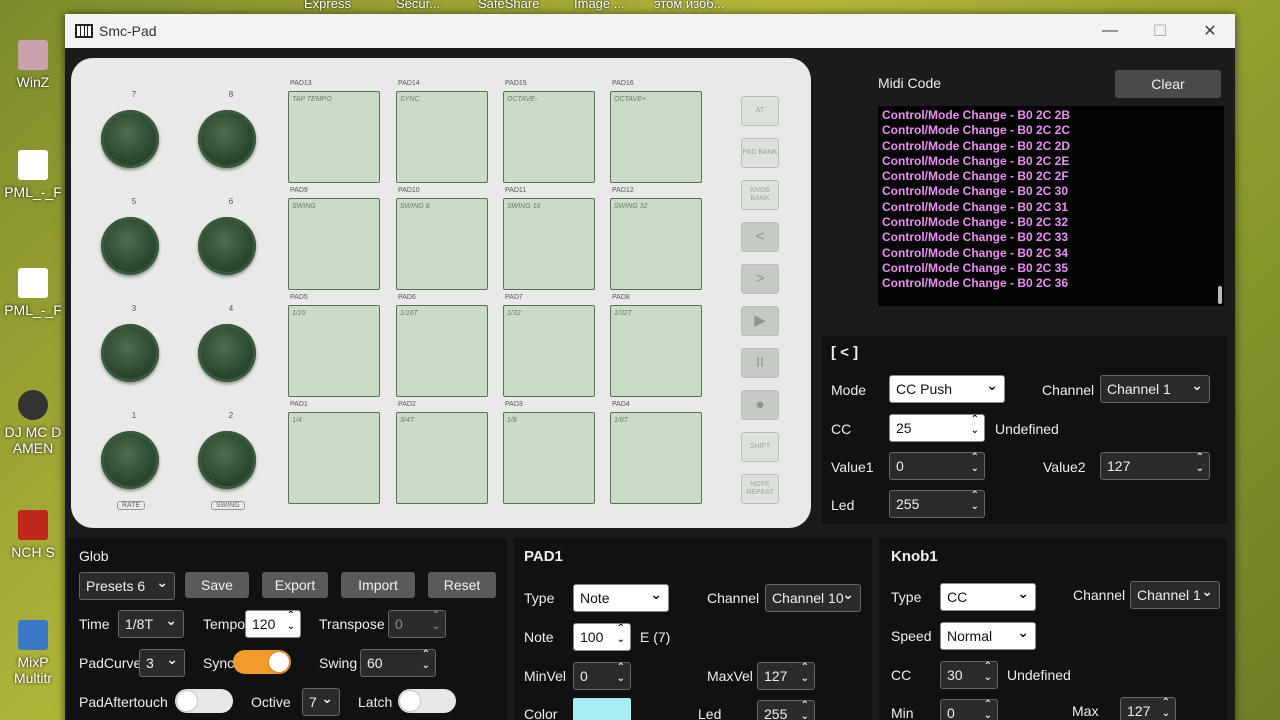 The height and width of the screenshot is (720, 1280). What do you see at coordinates (427, 701) in the screenshot?
I see `latch-toggle` at bounding box center [427, 701].